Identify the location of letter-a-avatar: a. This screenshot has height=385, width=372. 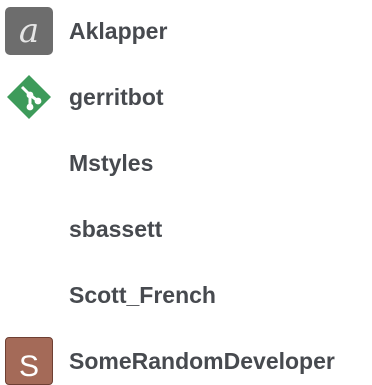
(29, 31).